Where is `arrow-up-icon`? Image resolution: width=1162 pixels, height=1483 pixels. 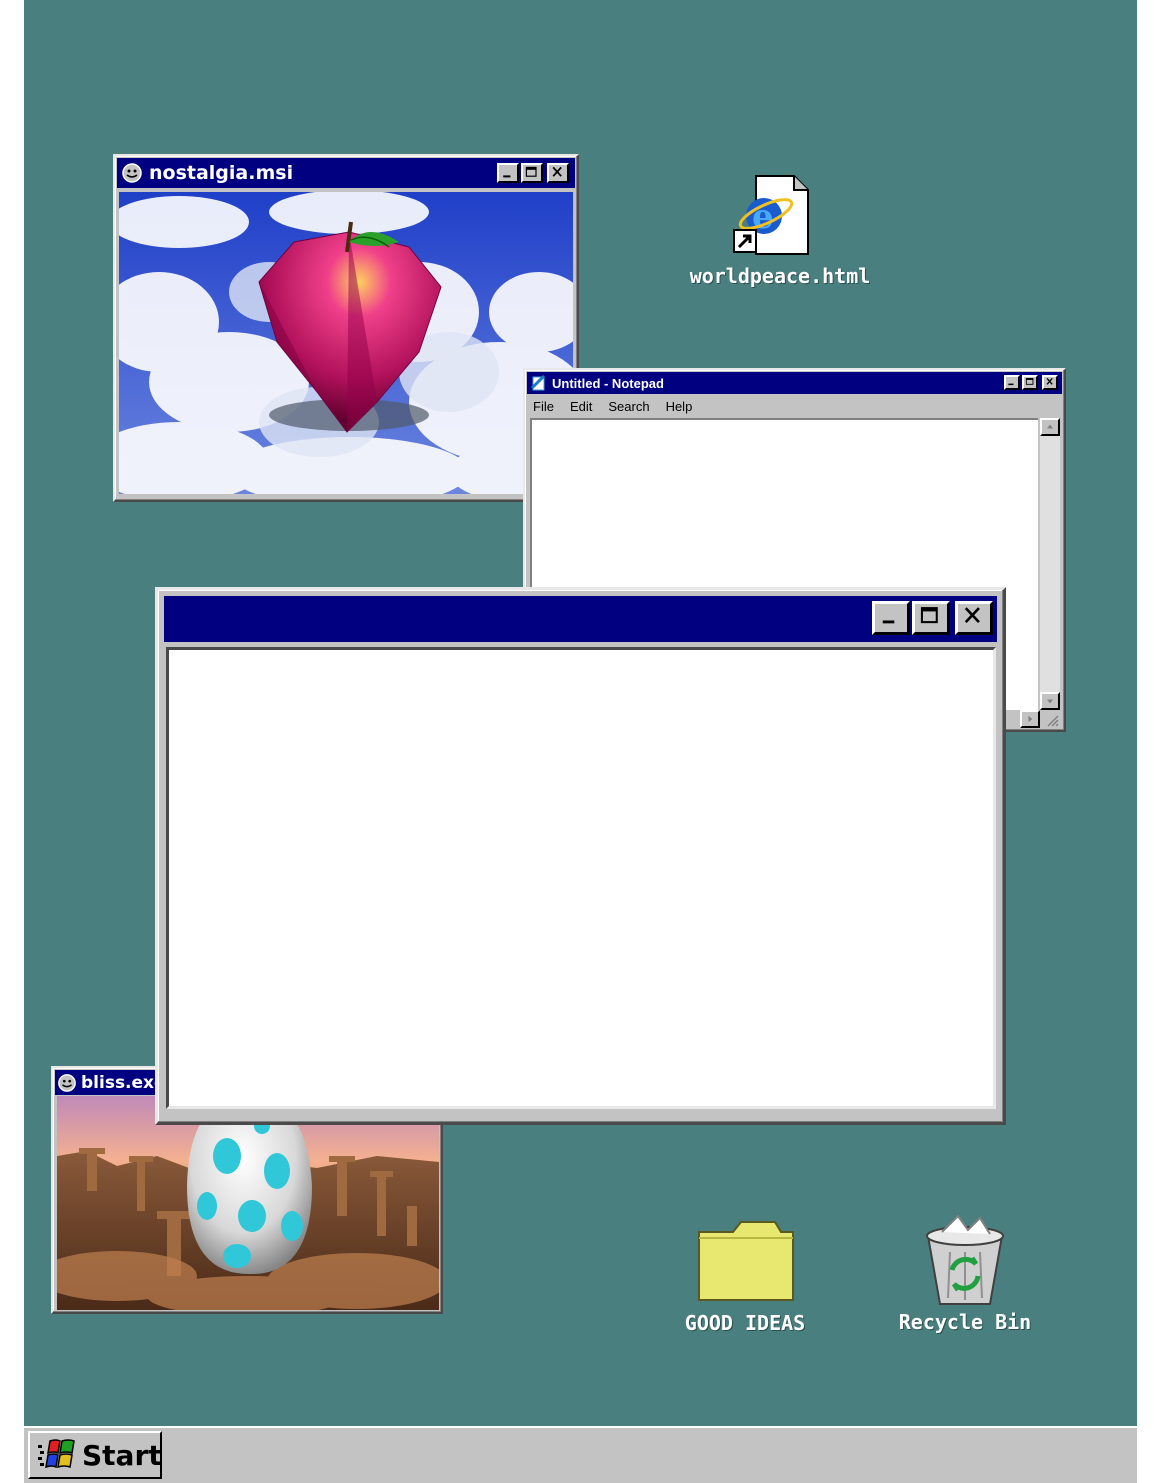 arrow-up-icon is located at coordinates (1050, 426).